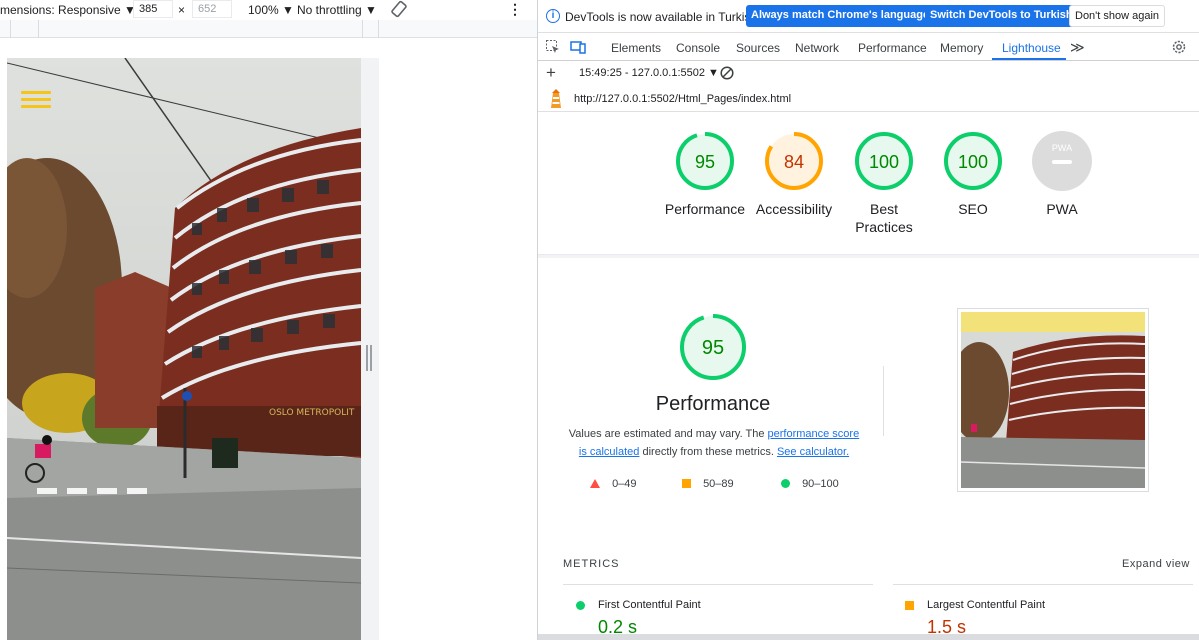 The image size is (1199, 640). What do you see at coordinates (578, 47) in the screenshot?
I see `device-toolbar-icon` at bounding box center [578, 47].